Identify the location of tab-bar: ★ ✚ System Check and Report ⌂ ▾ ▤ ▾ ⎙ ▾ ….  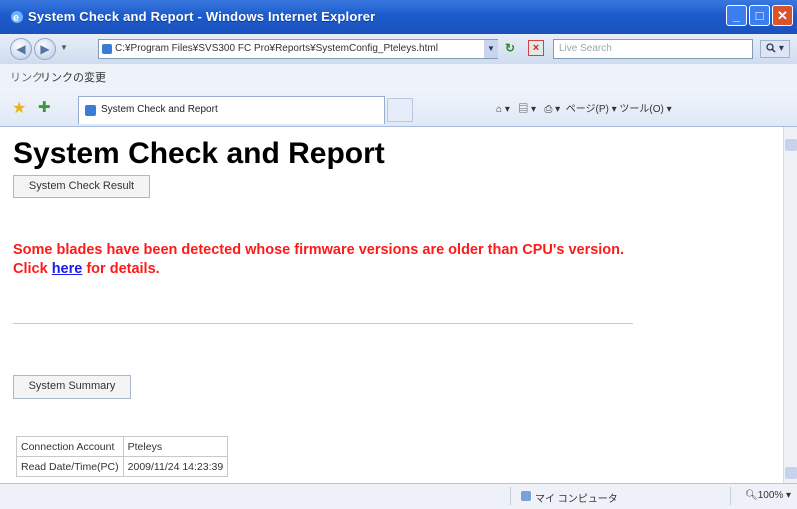
(398, 107).